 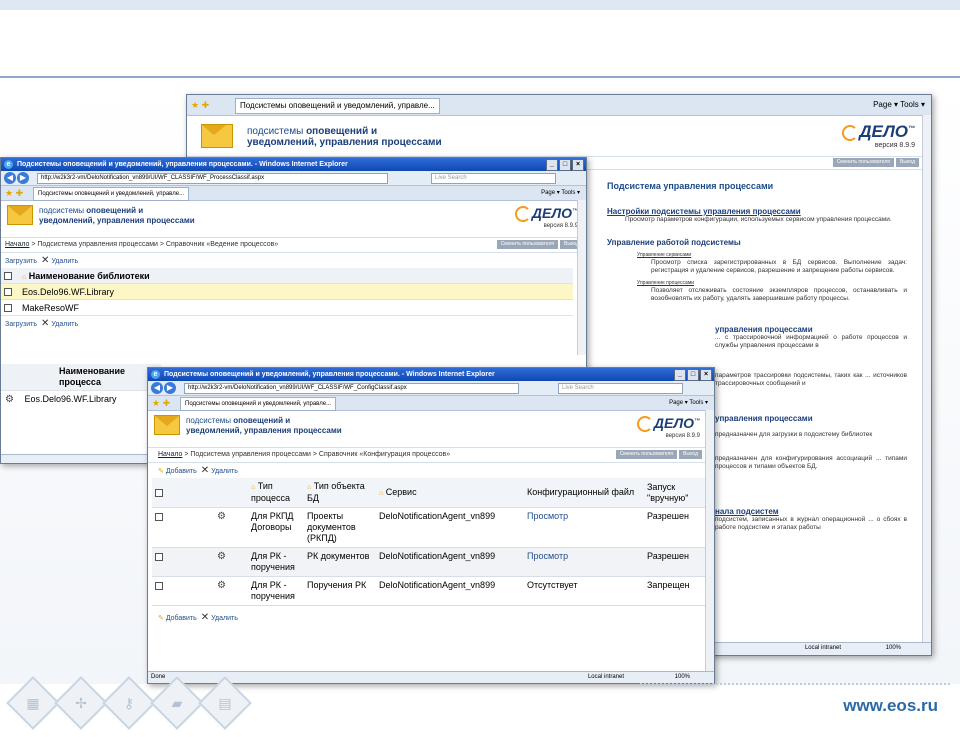 What do you see at coordinates (709, 540) in the screenshot?
I see `front-scrollbar` at bounding box center [709, 540].